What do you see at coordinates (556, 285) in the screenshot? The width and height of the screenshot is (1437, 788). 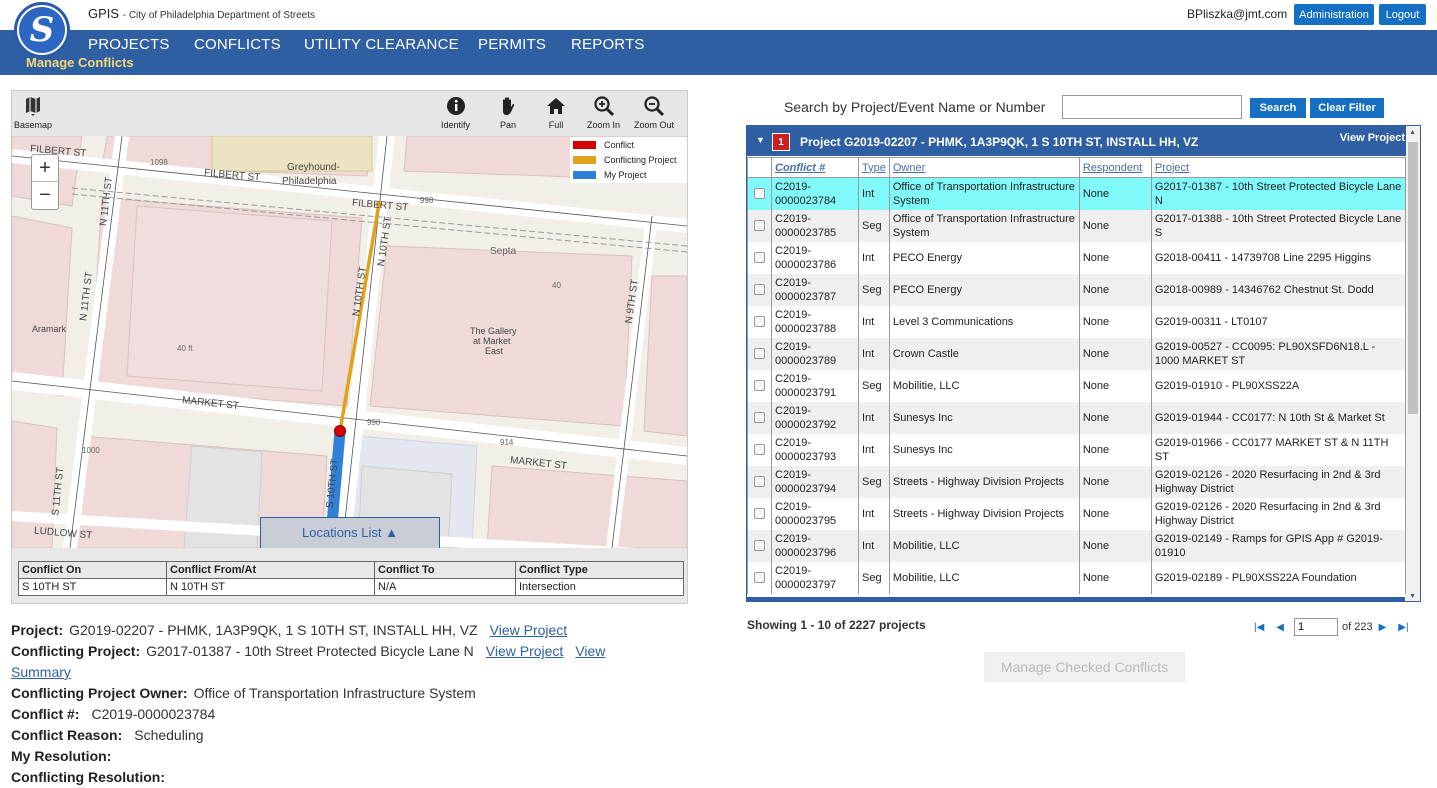 I see `label-40b: 40` at bounding box center [556, 285].